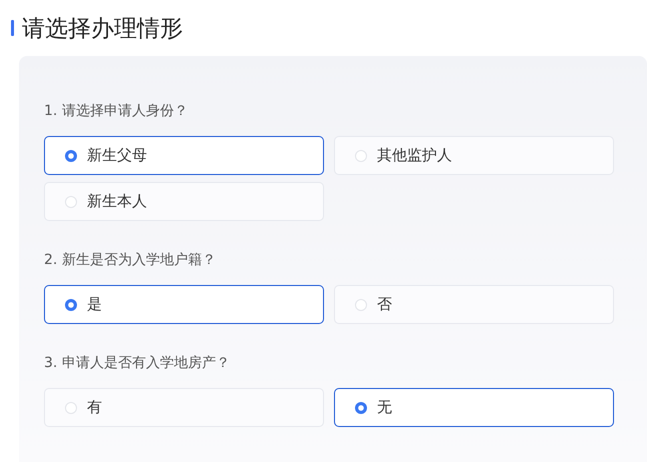  Describe the element at coordinates (184, 304) in the screenshot. I see `radio-option: 是` at that location.